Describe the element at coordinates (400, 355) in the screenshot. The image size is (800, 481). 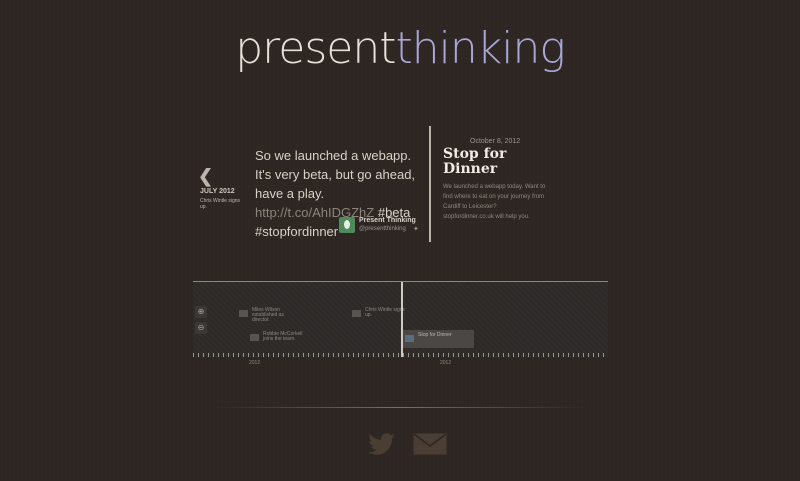
I see `timeline-ruler` at that location.